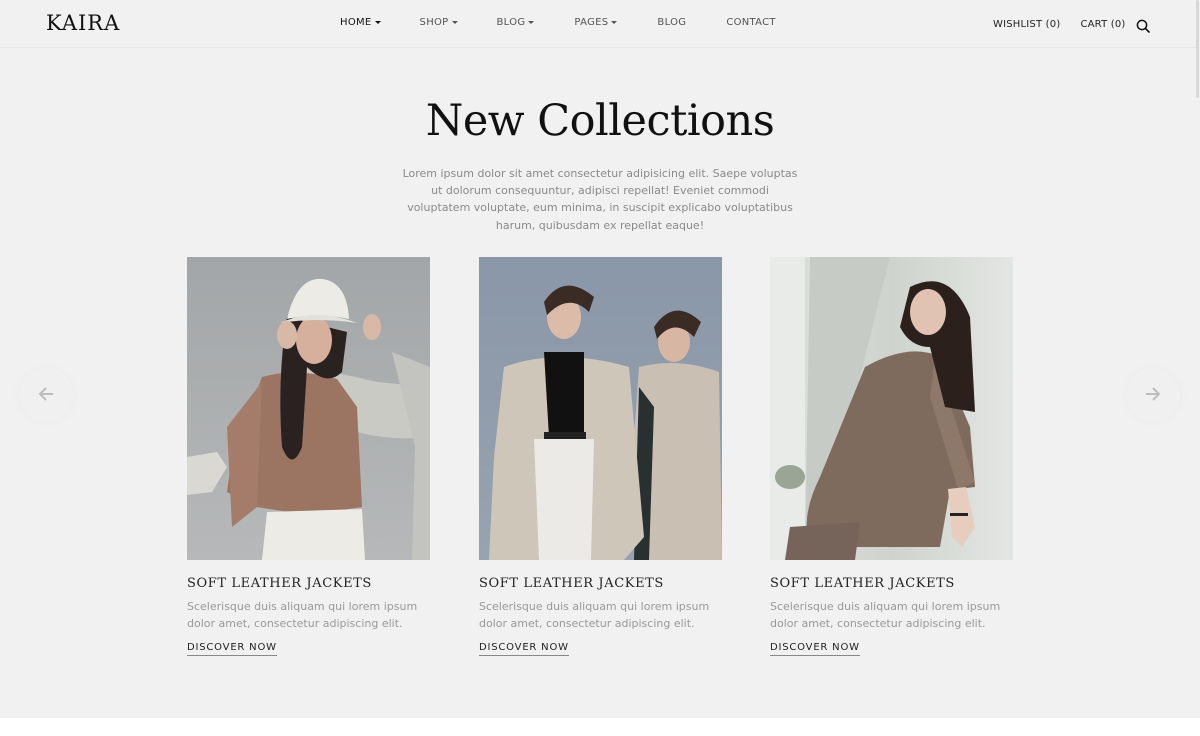 The height and width of the screenshot is (736, 1200). Describe the element at coordinates (83, 23) in the screenshot. I see `logo: KAIRA` at that location.